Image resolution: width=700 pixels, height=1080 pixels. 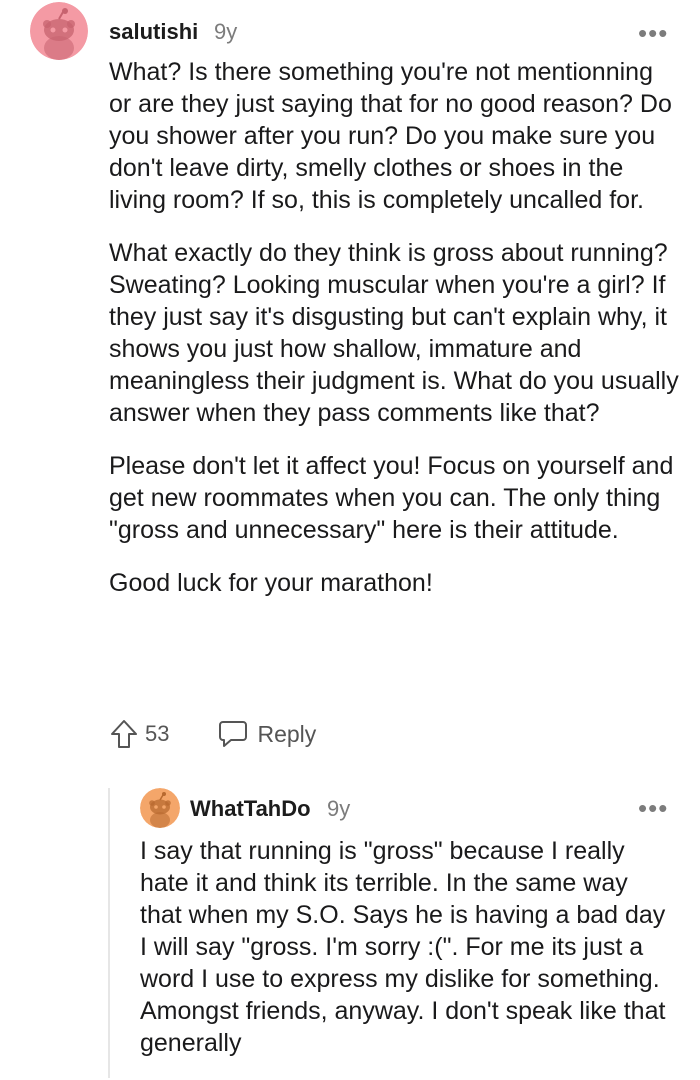 I want to click on upvote-arrow-icon, so click(x=124, y=734).